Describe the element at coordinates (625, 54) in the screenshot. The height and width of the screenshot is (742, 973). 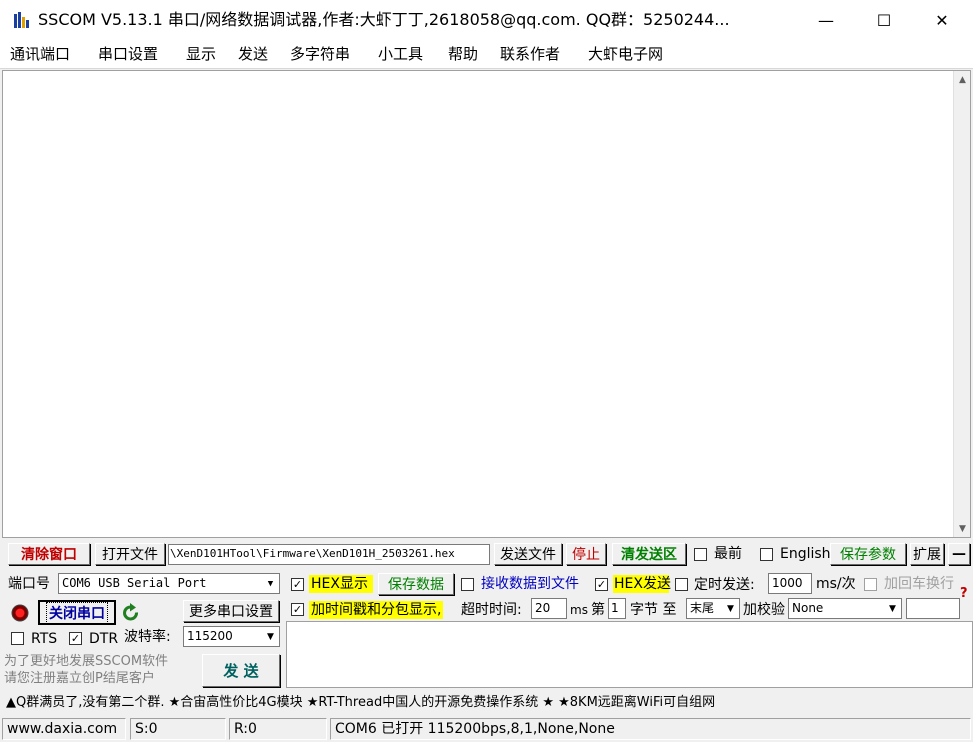
I see `menu-daxia-web: 大虾电子网` at that location.